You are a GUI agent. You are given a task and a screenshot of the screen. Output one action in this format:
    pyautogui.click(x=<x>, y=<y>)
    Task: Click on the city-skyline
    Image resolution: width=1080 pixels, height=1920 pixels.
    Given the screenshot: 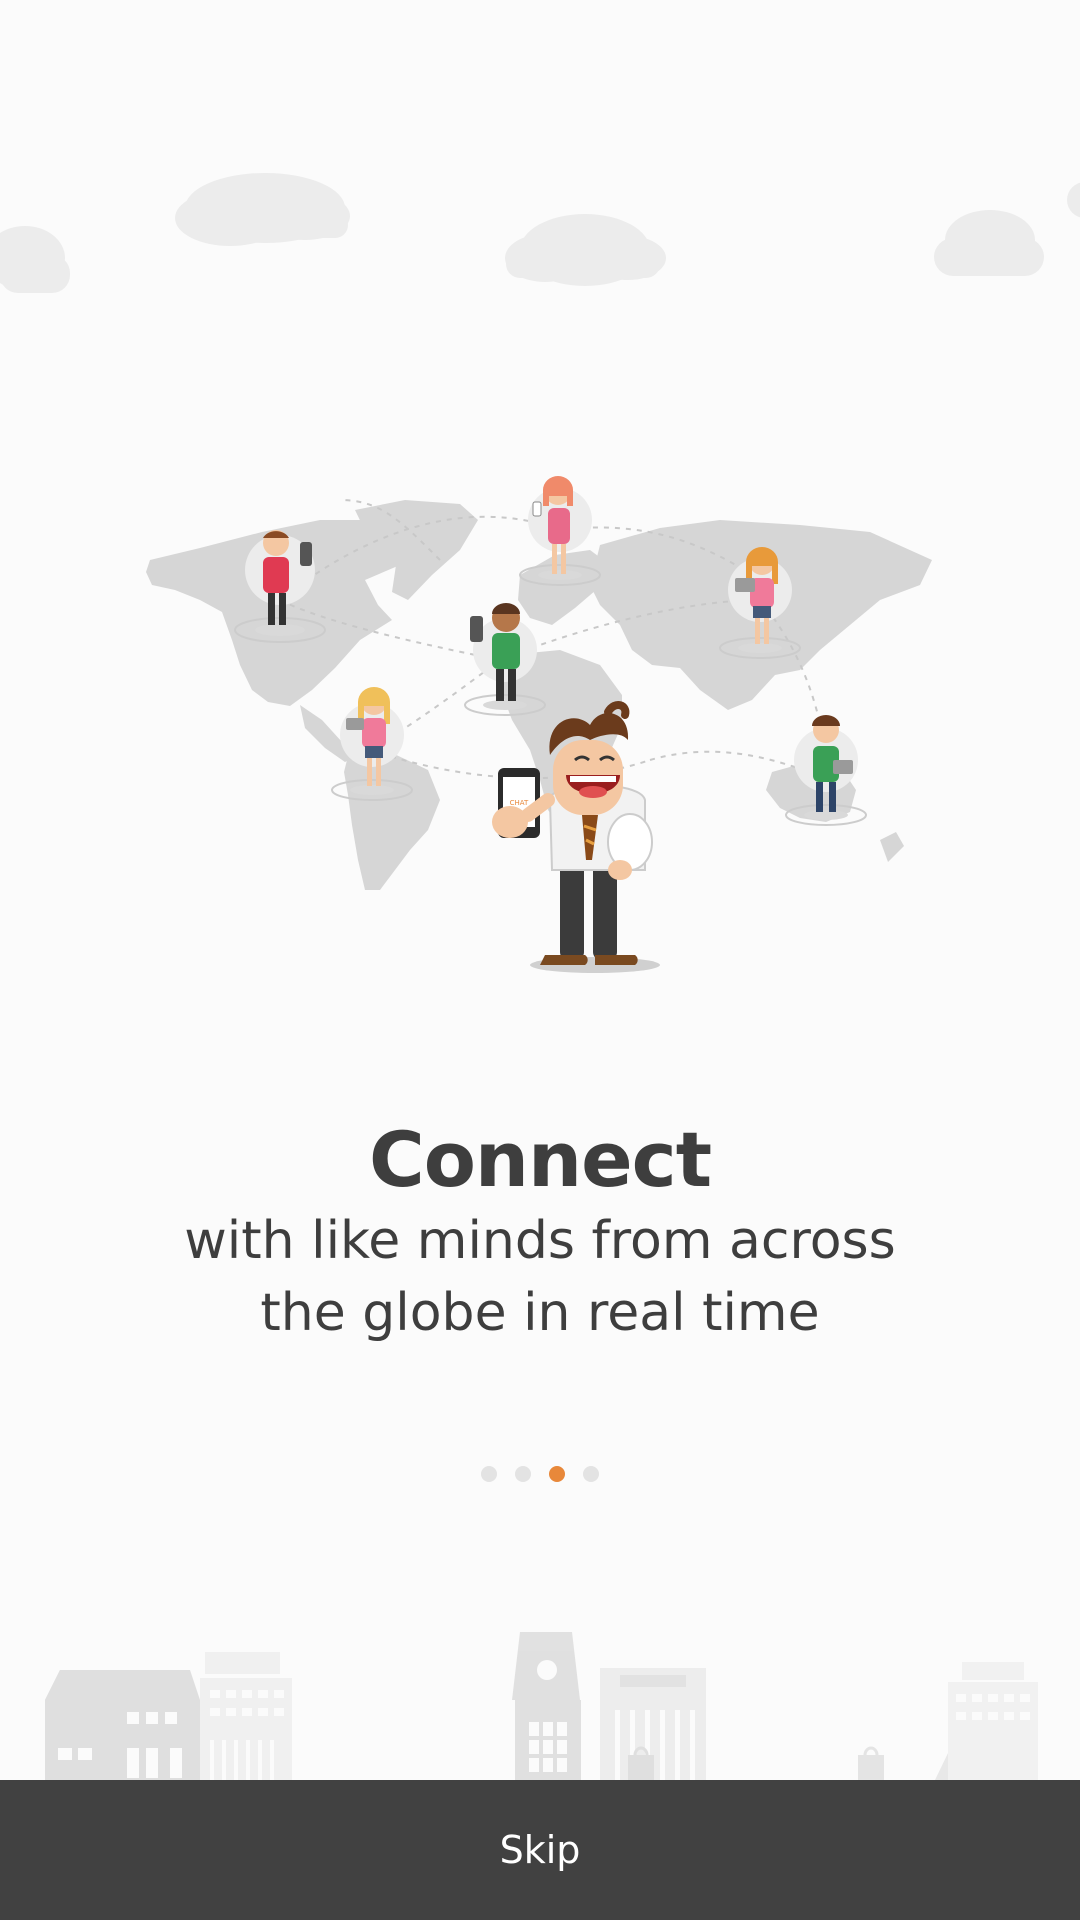 What is the action you would take?
    pyautogui.click(x=541, y=1706)
    